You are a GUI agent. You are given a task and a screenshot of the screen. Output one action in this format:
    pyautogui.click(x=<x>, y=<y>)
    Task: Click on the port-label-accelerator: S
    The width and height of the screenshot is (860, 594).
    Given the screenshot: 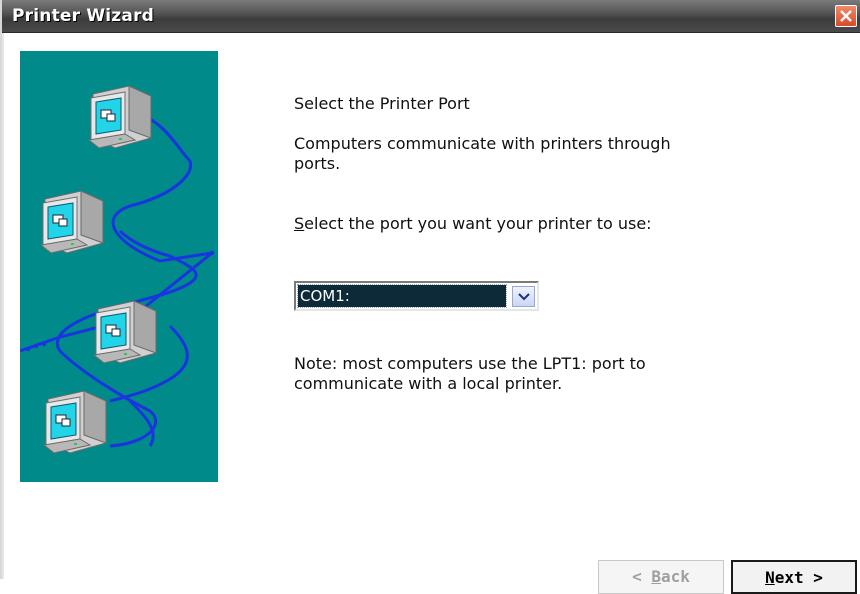 What is the action you would take?
    pyautogui.click(x=299, y=223)
    